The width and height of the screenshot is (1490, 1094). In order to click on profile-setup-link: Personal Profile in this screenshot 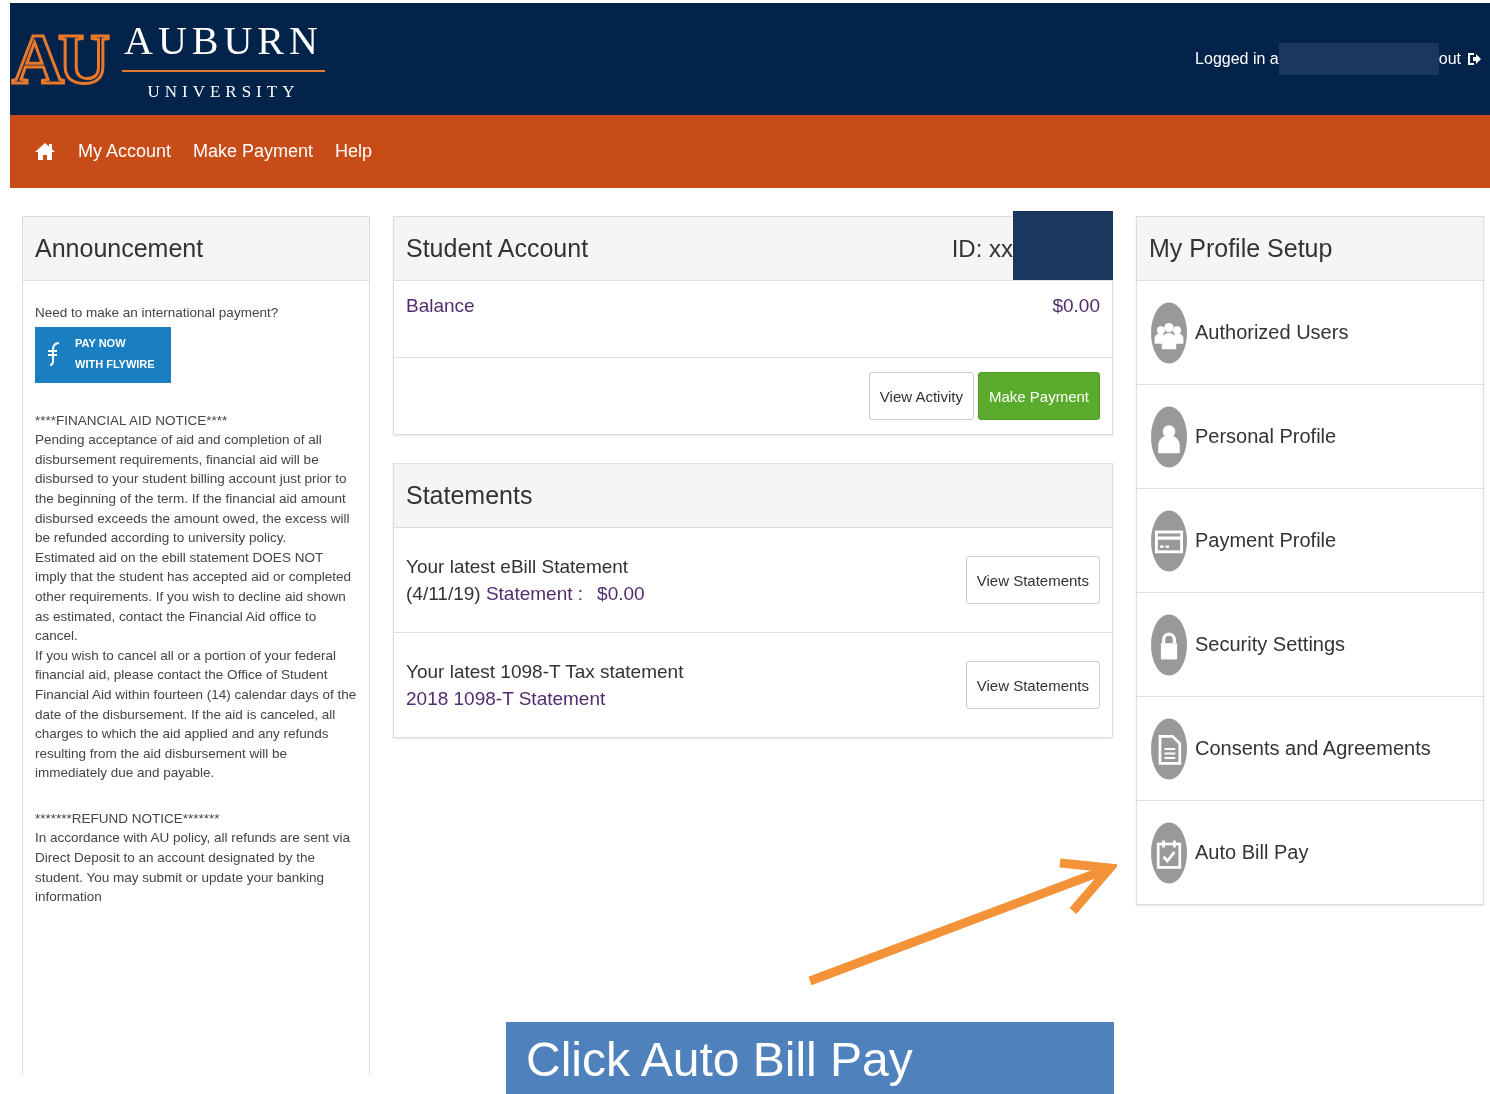, I will do `click(1266, 436)`.